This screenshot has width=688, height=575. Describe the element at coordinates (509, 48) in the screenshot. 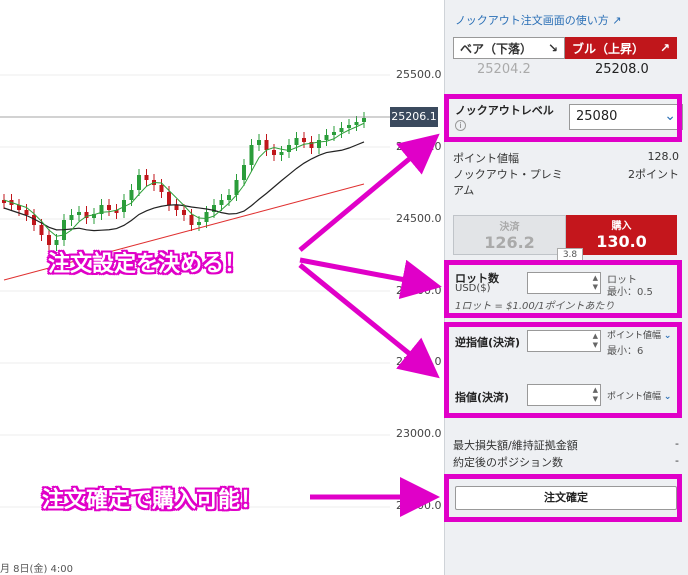

I see `bear-button: ベア（下落） ↘` at that location.